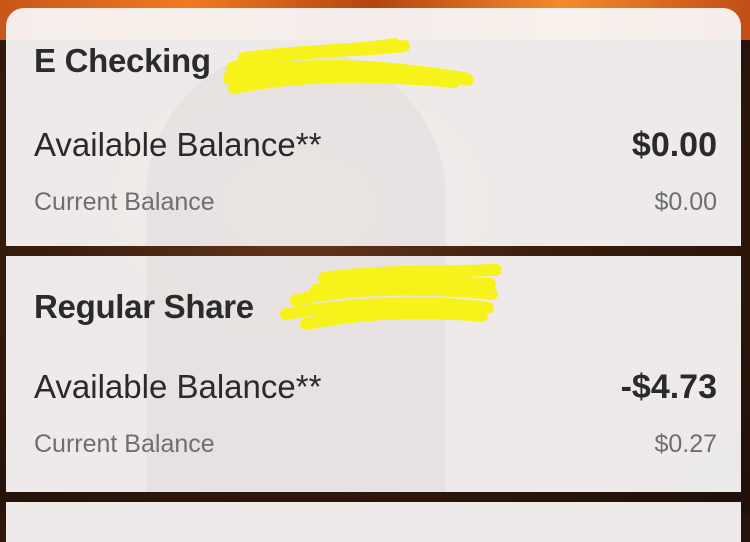 The width and height of the screenshot is (750, 542). Describe the element at coordinates (144, 306) in the screenshot. I see `account-name: Regular Share` at that location.